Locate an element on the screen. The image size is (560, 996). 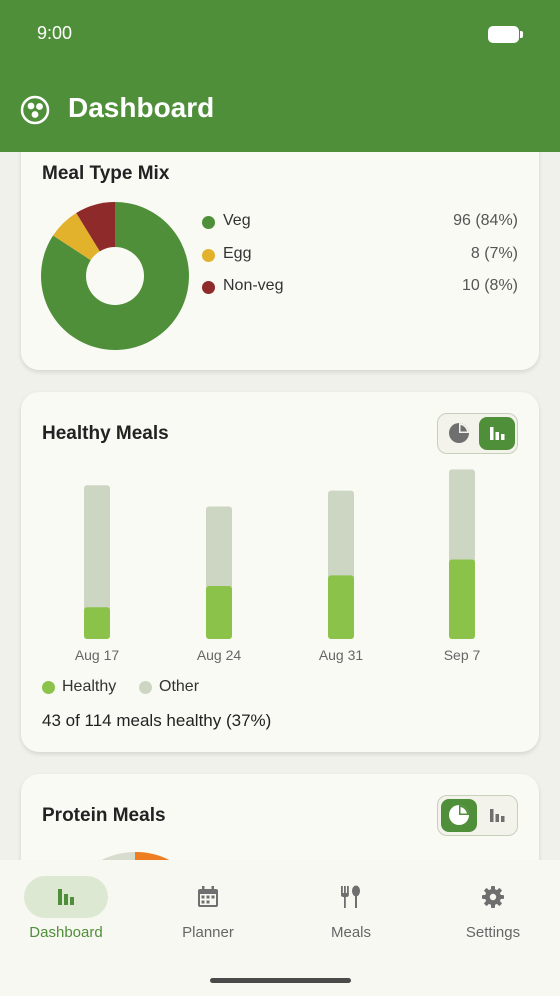
healthy-summary: 43 of 114 meals healthy (37%) is located at coordinates (157, 720).